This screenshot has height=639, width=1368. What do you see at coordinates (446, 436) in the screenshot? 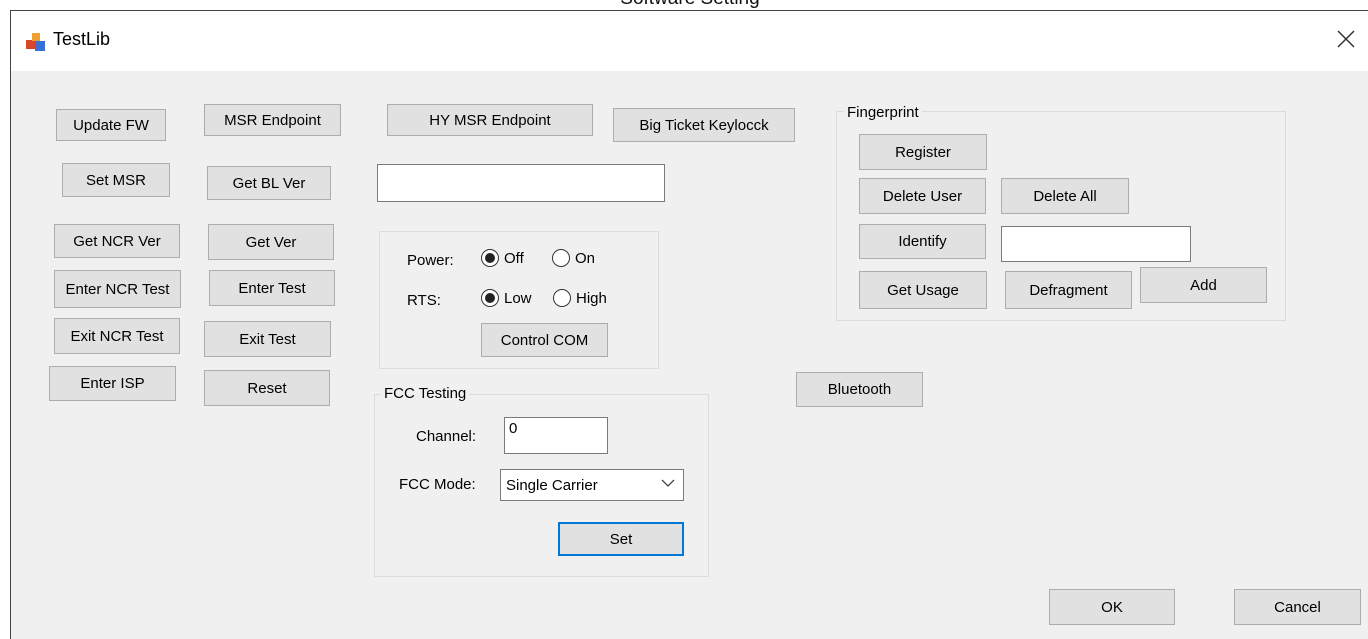
I see `channel-label: Channel:` at bounding box center [446, 436].